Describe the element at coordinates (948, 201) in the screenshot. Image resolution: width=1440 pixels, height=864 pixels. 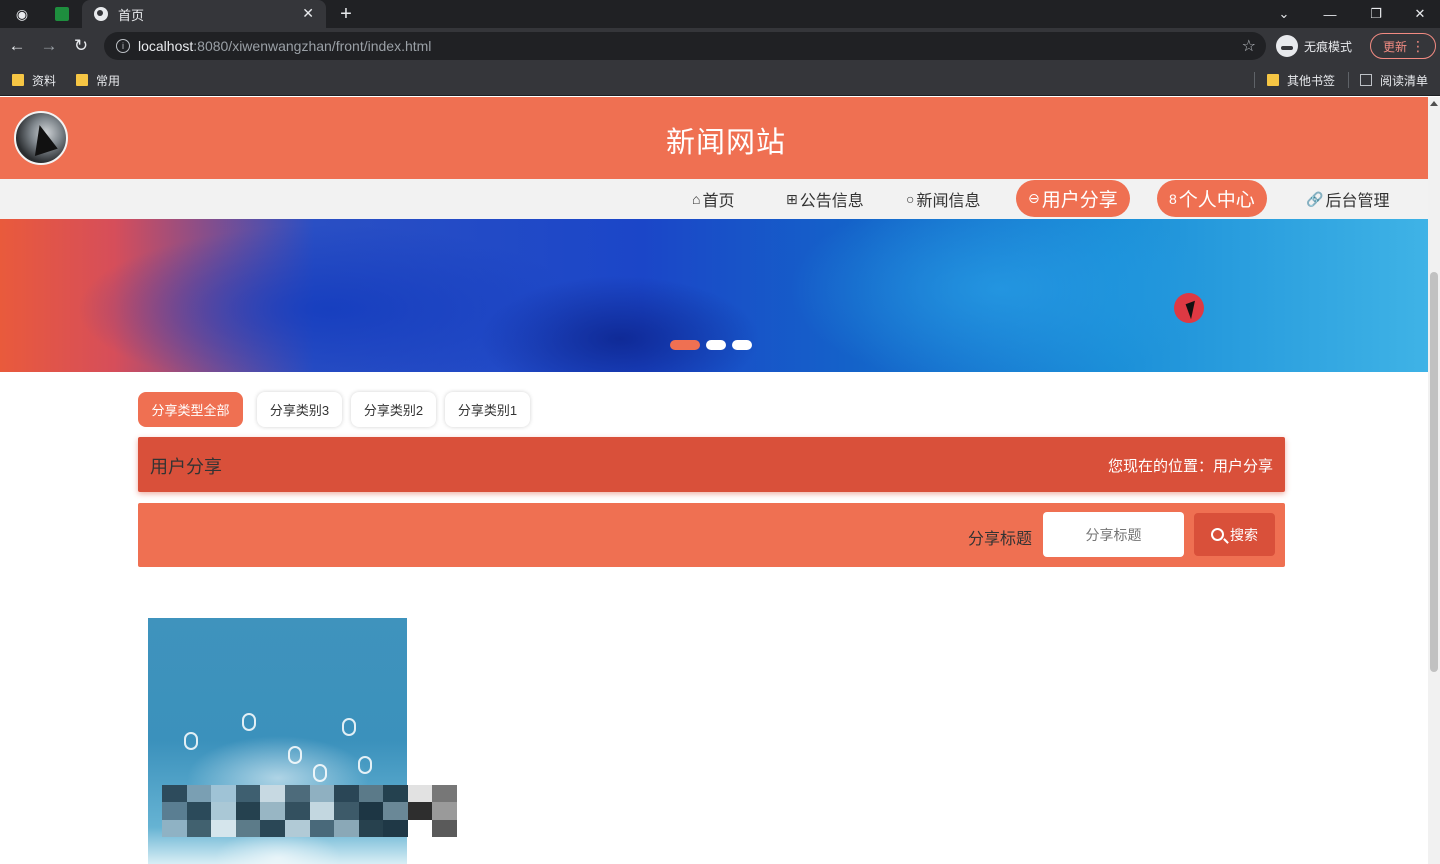
I see `nav-label: 新闻信息` at that location.